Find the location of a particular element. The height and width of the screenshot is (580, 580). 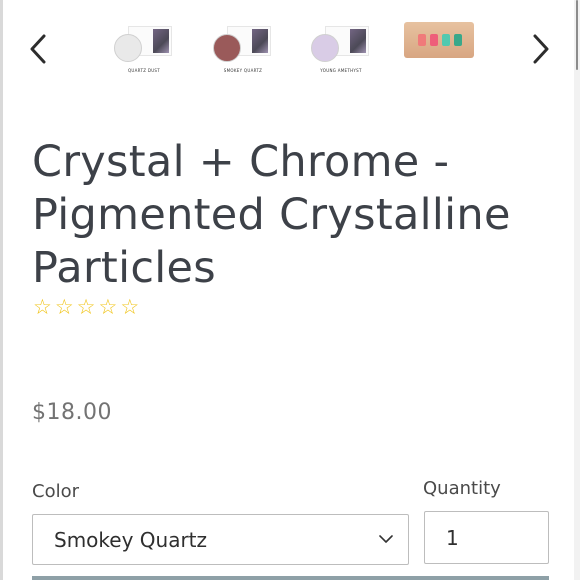

quantity-input is located at coordinates (486, 537).